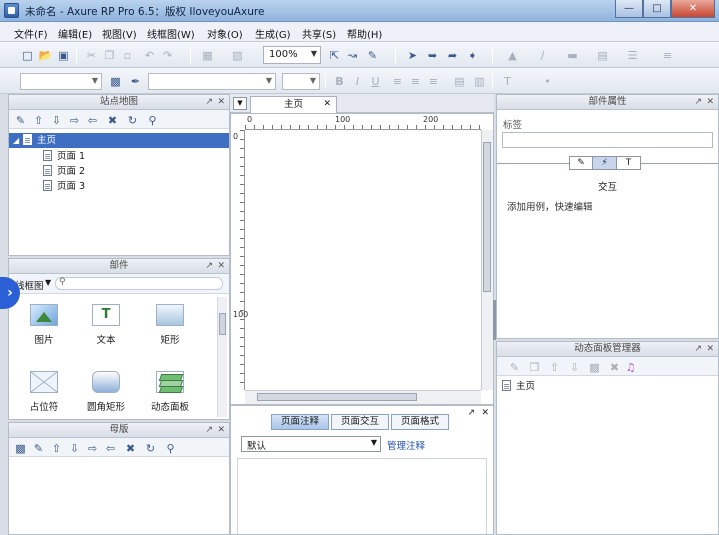 This screenshot has width=719, height=535. What do you see at coordinates (357, 81) in the screenshot?
I see `italic-icon: I` at bounding box center [357, 81].